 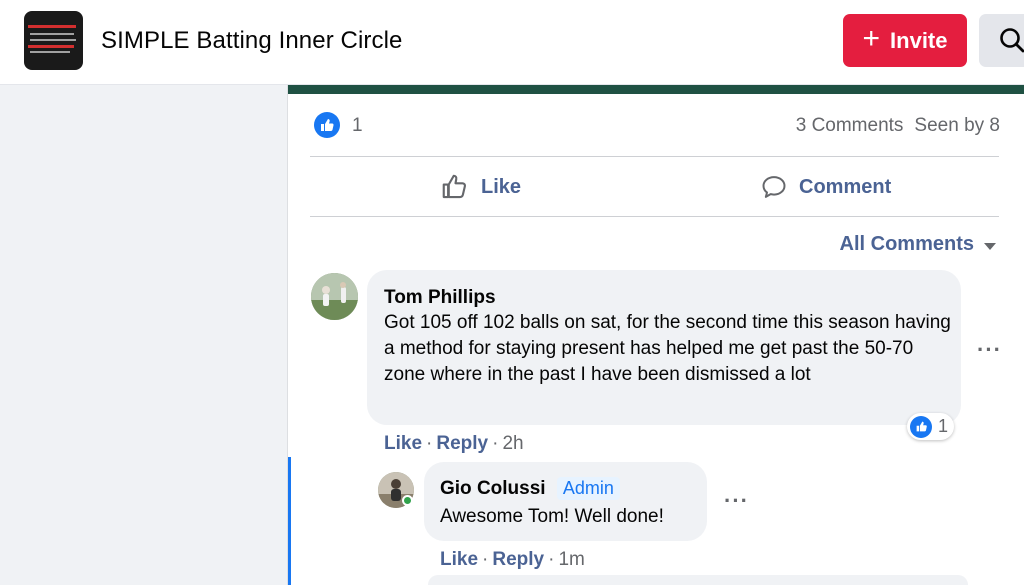 I want to click on comment-reaction-pill: 1, so click(x=931, y=426).